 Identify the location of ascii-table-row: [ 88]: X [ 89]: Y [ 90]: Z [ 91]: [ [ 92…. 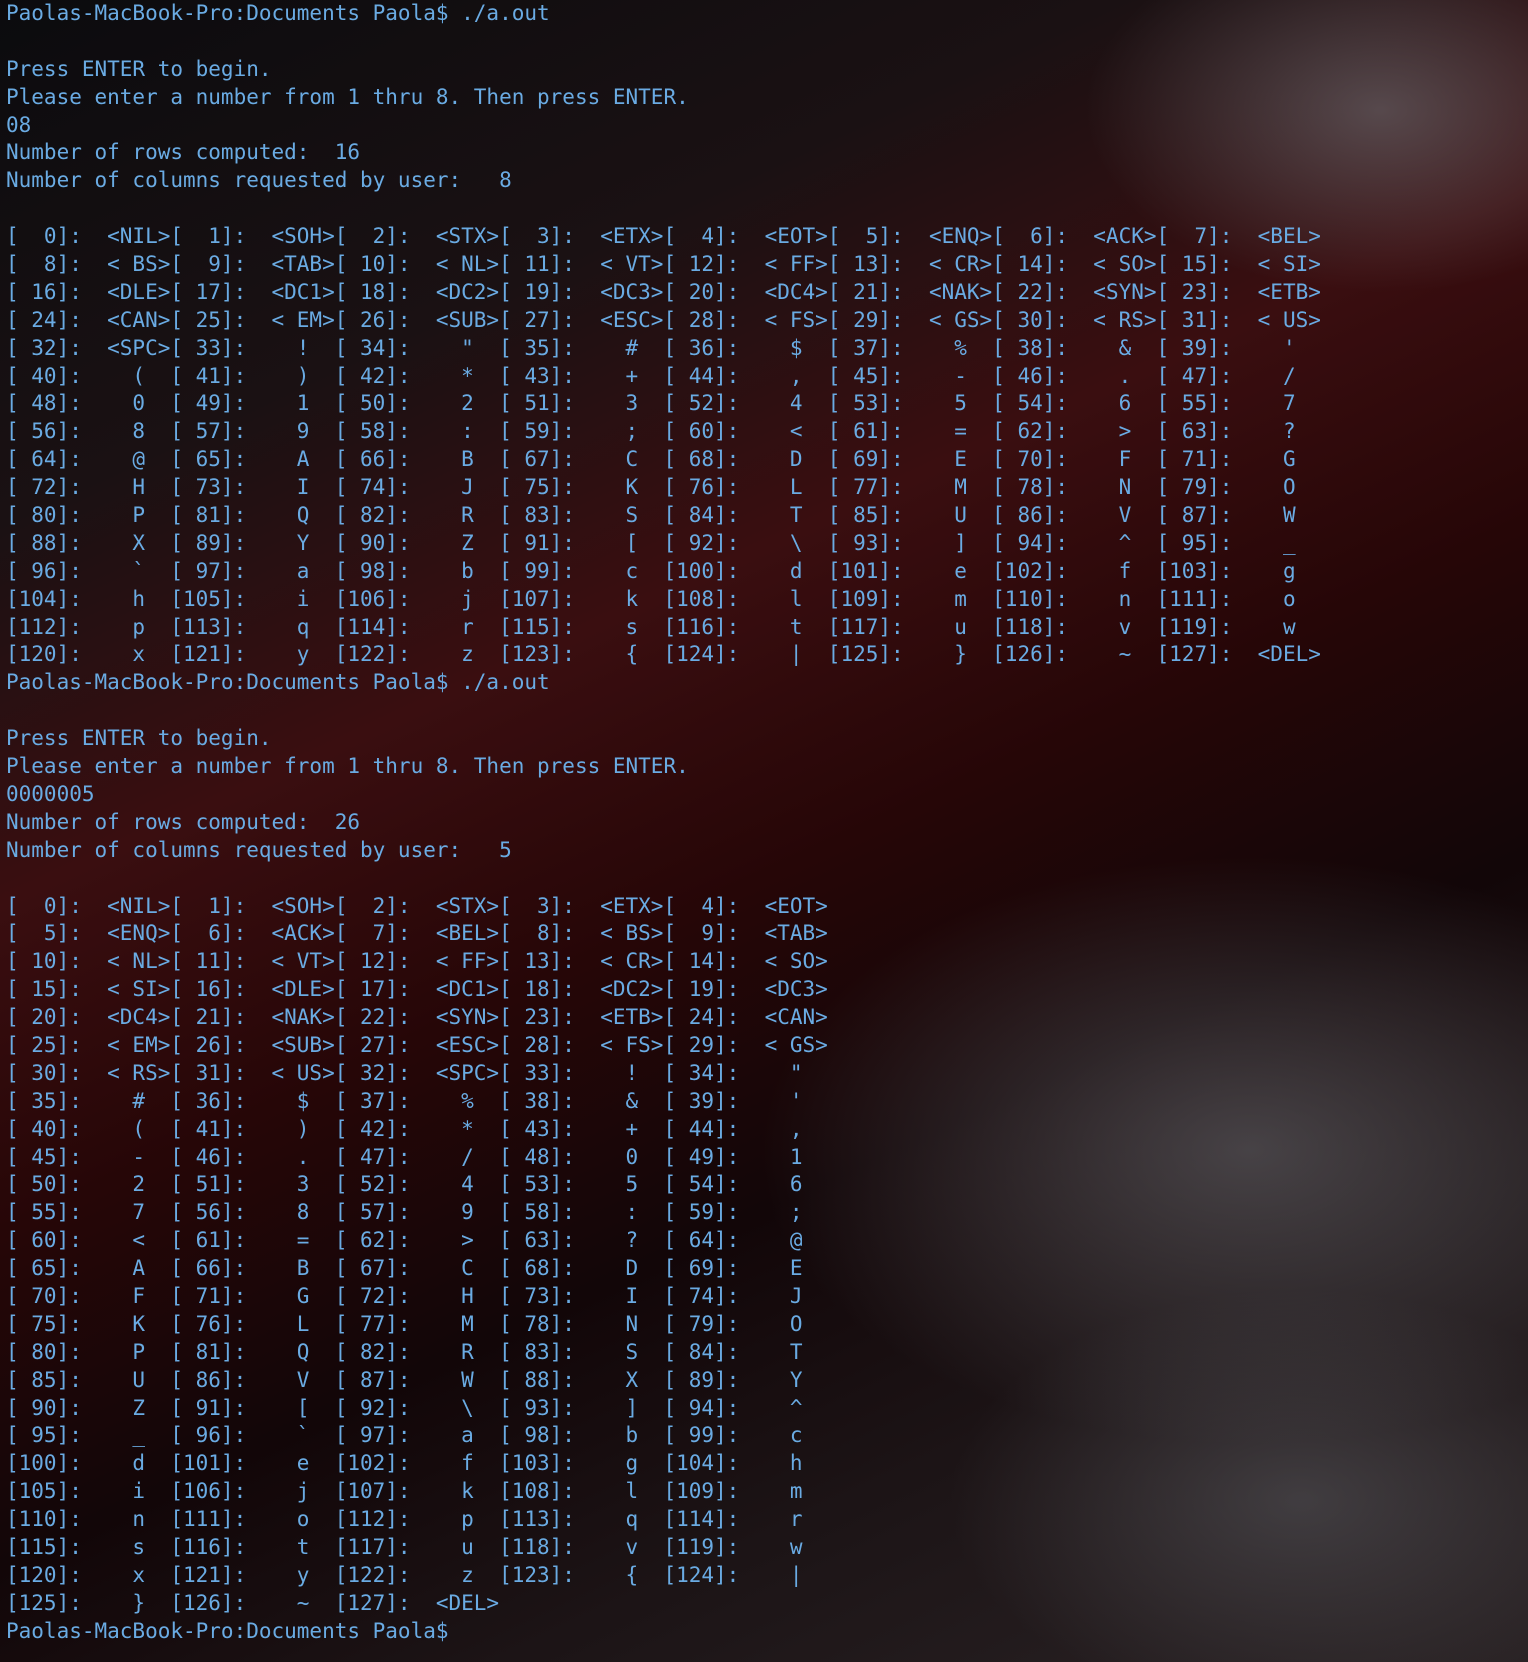
(651, 542).